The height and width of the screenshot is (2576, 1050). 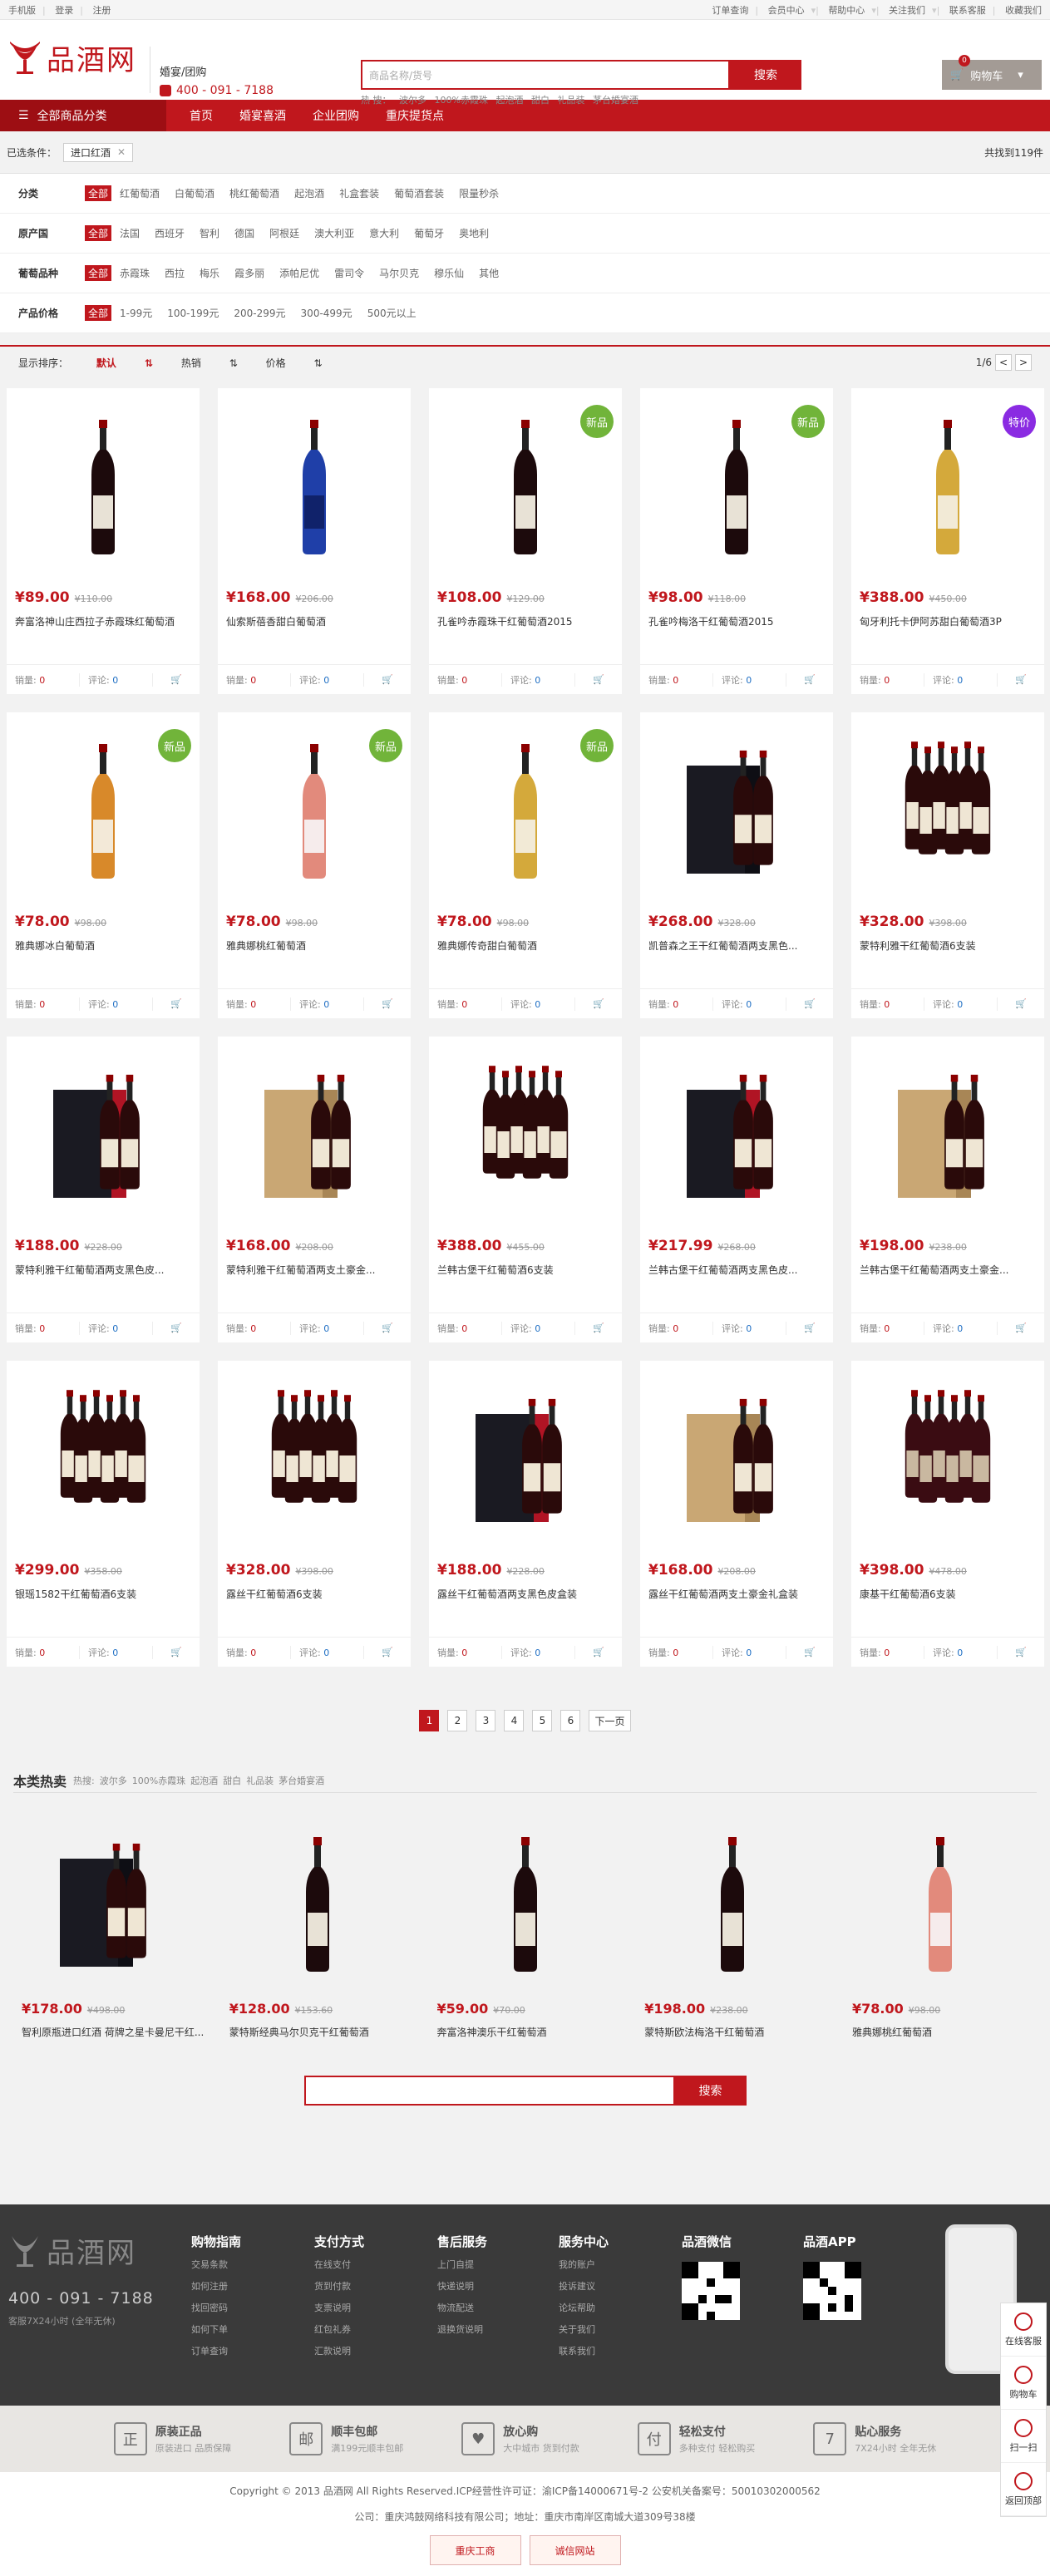 What do you see at coordinates (64, 10) in the screenshot?
I see `login-link: 登录` at bounding box center [64, 10].